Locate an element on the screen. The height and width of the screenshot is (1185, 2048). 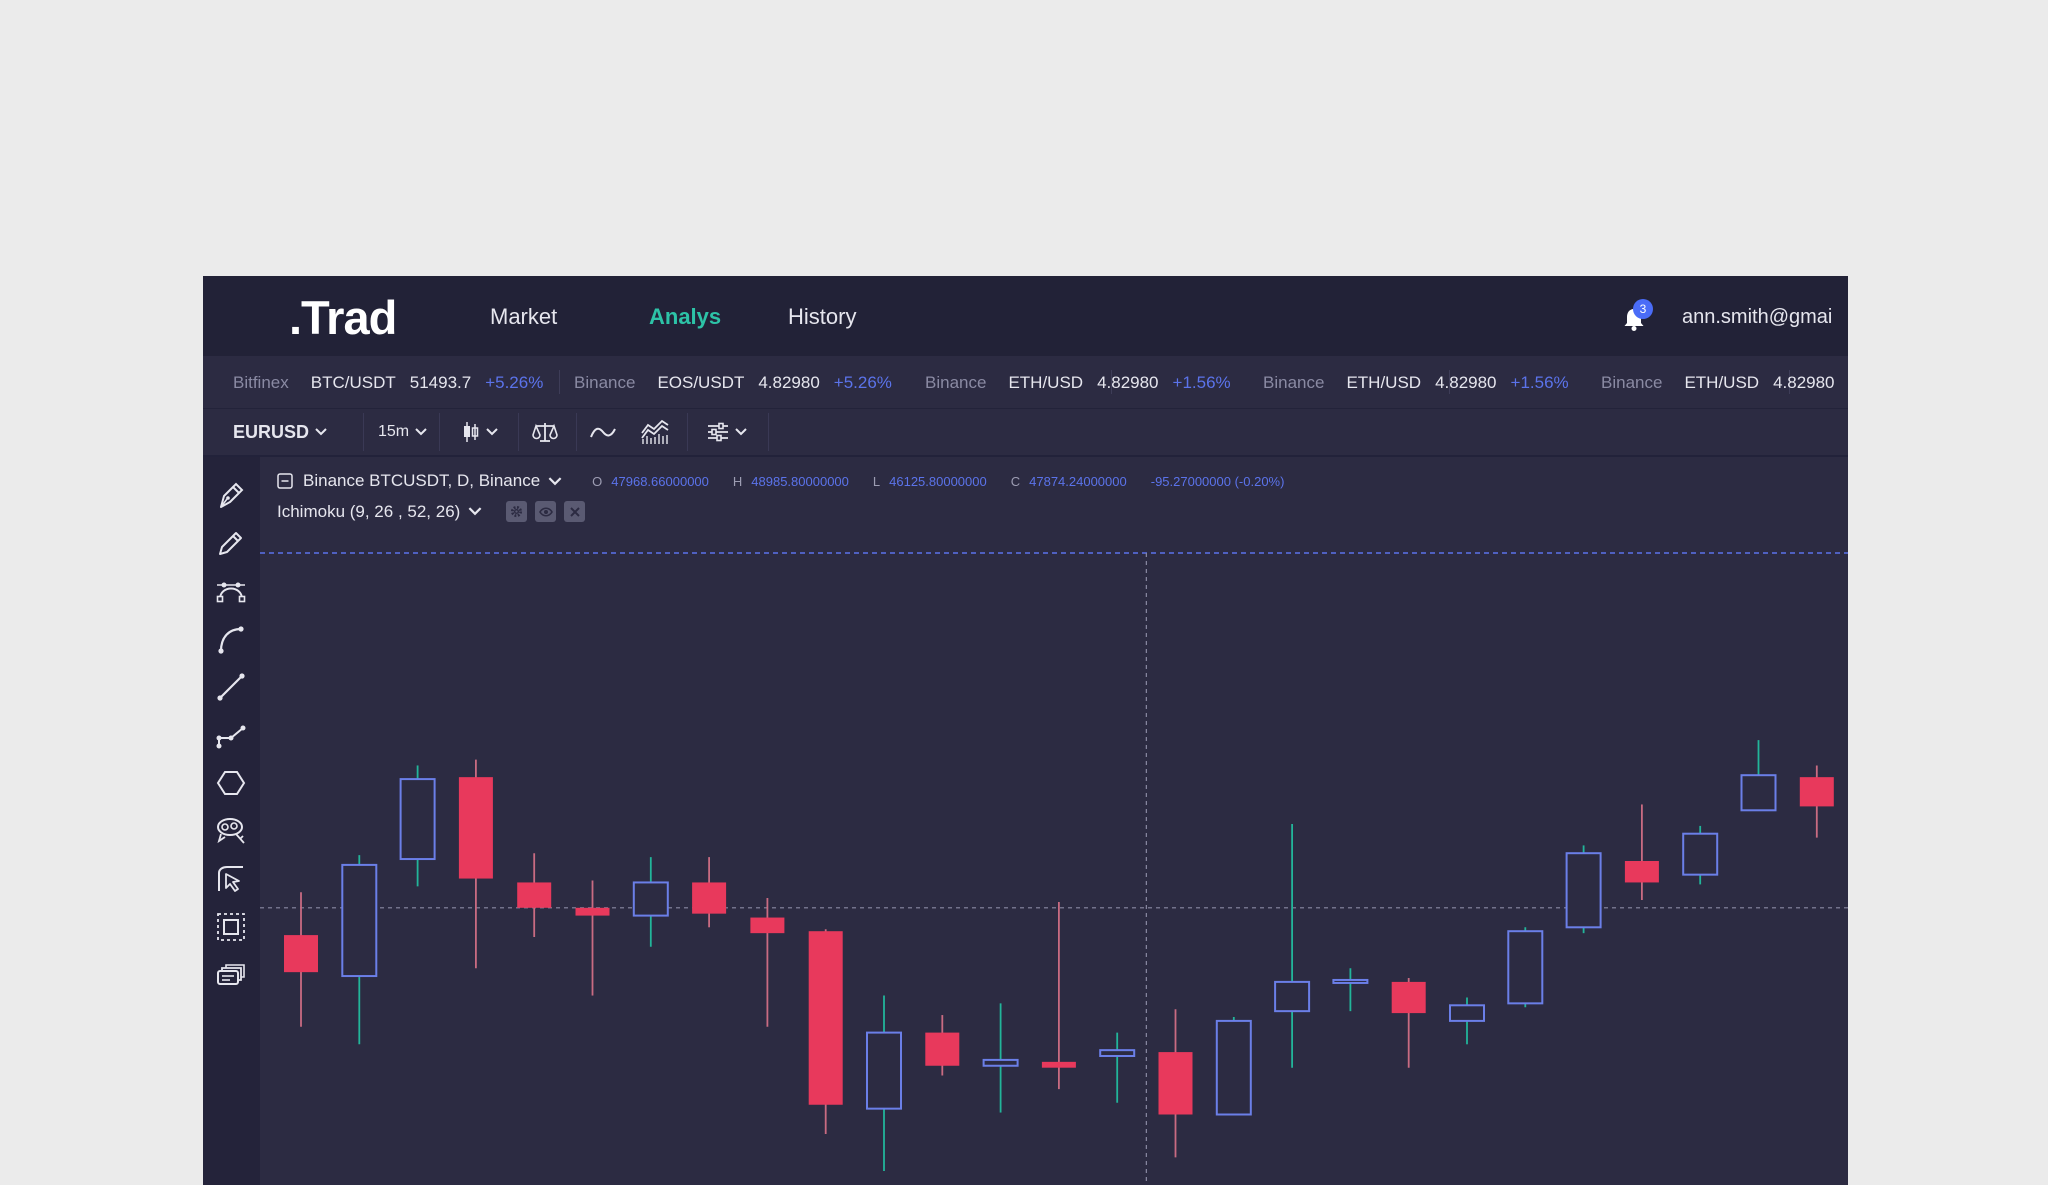
indicator-settings-button is located at coordinates (517, 511).